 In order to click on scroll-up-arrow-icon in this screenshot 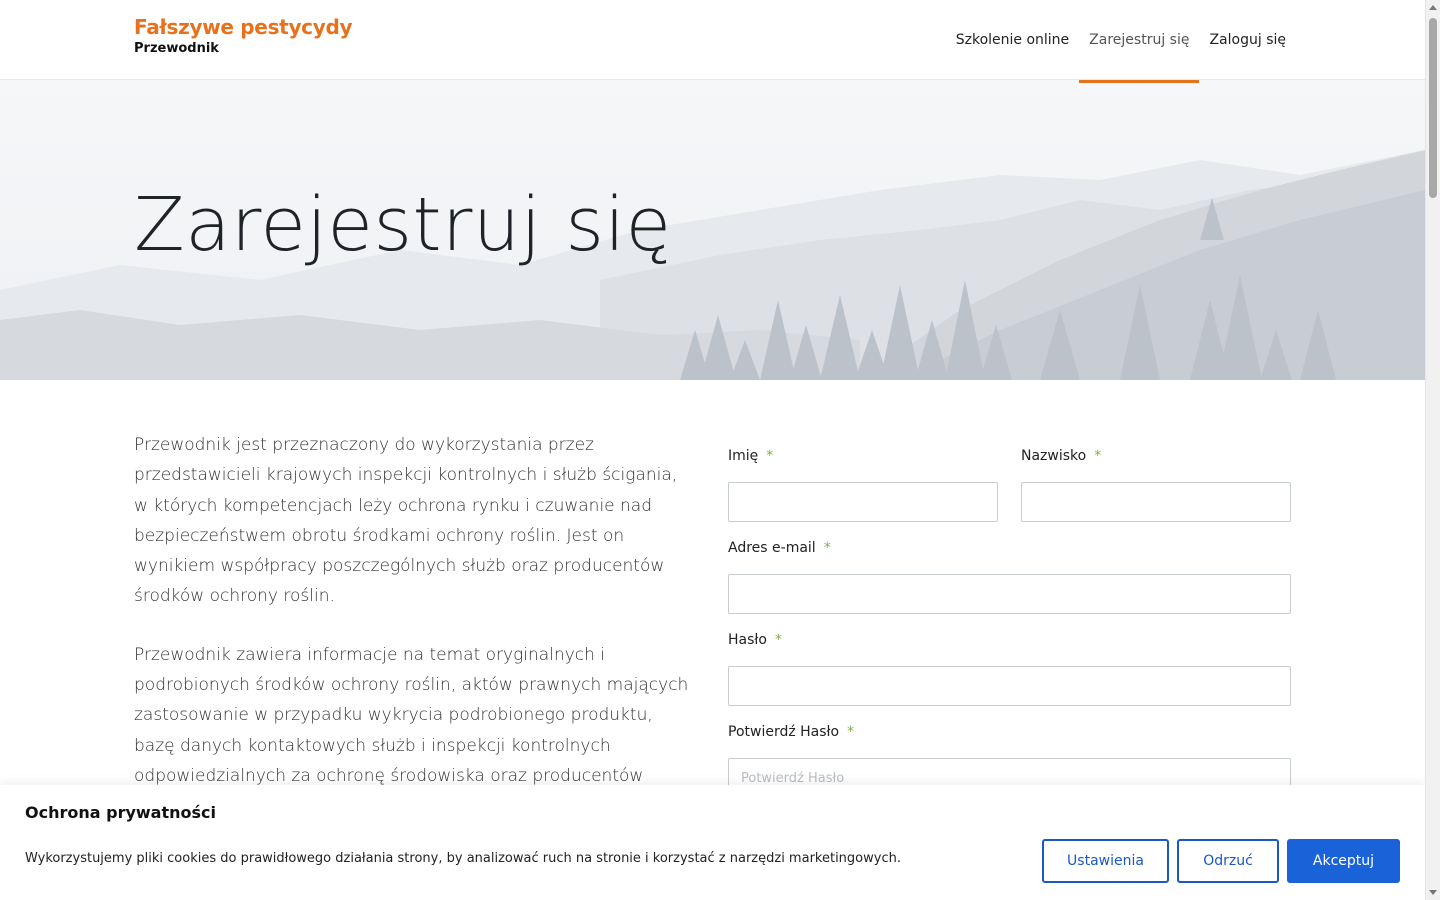, I will do `click(1433, 7)`.